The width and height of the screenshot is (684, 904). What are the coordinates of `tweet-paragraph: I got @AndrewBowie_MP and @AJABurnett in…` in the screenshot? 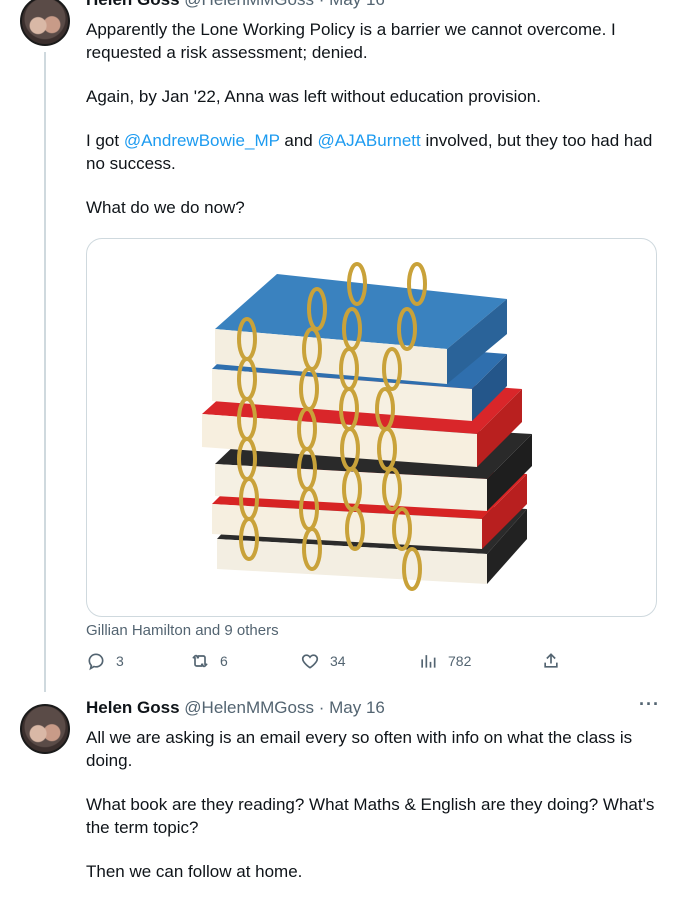 It's located at (373, 152).